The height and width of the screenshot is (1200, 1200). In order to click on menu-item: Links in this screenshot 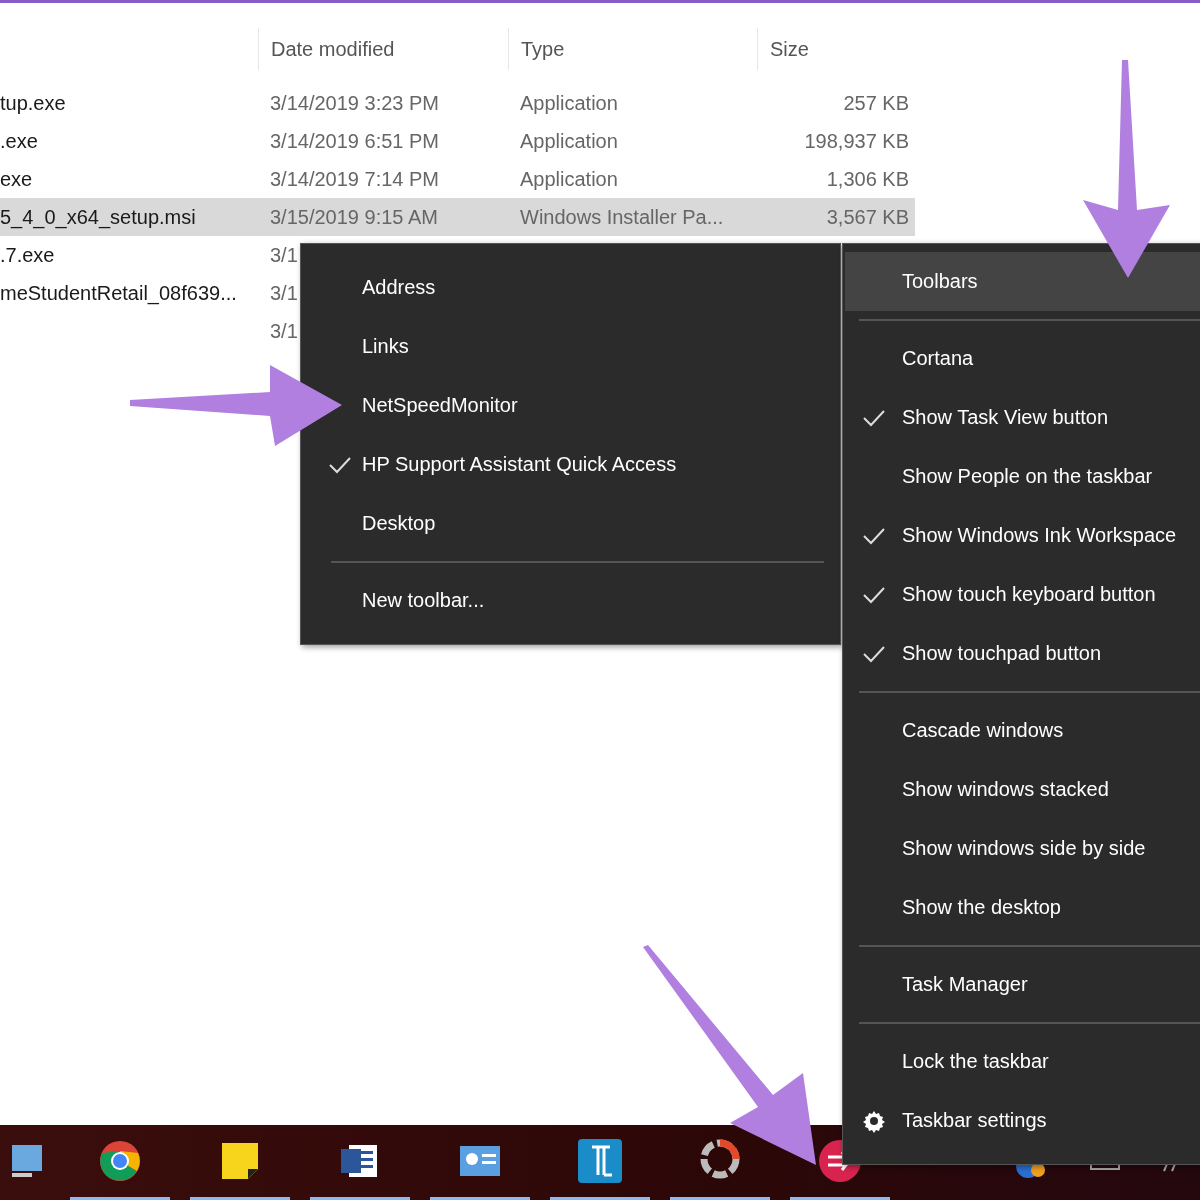, I will do `click(570, 346)`.